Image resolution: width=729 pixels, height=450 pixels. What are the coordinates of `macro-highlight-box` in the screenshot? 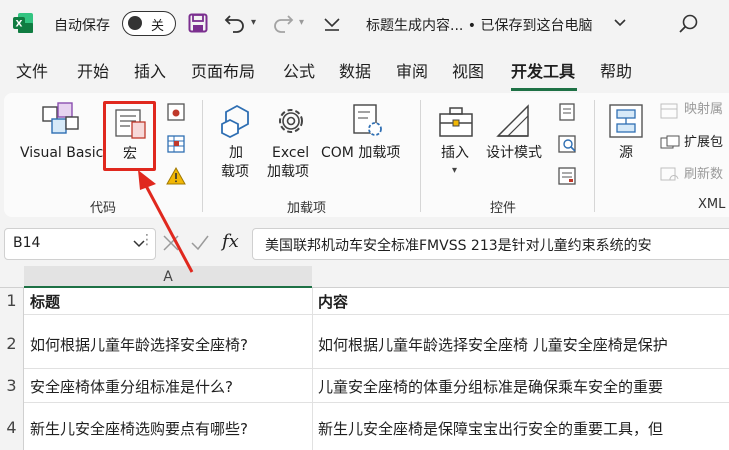 It's located at (129, 136).